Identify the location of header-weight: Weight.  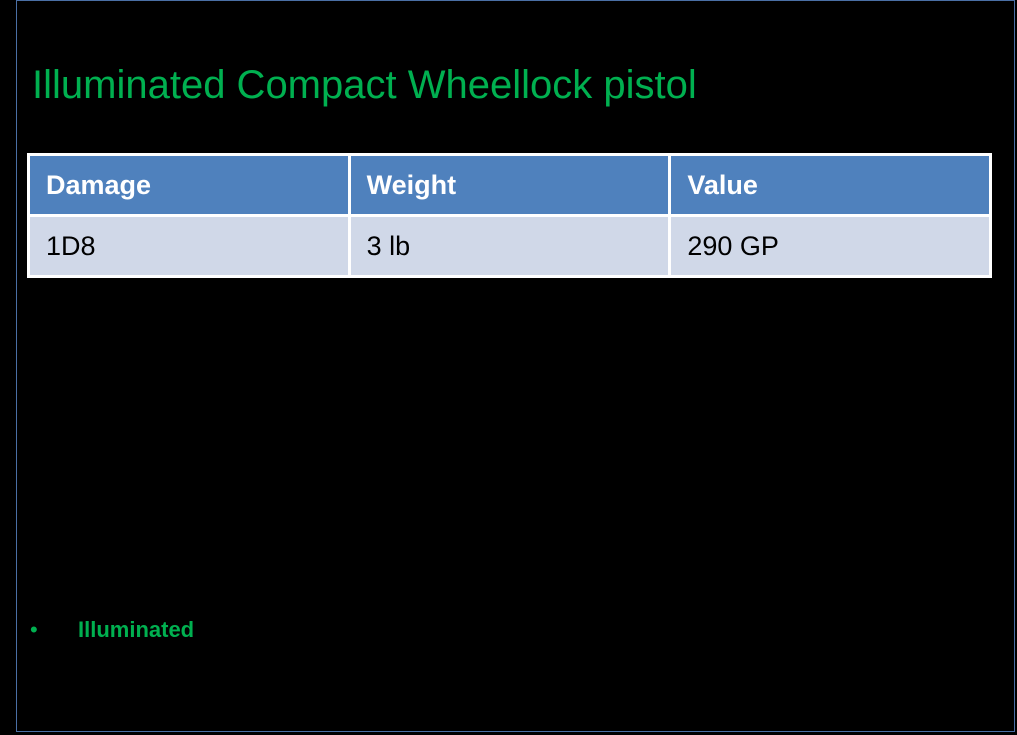
(509, 185).